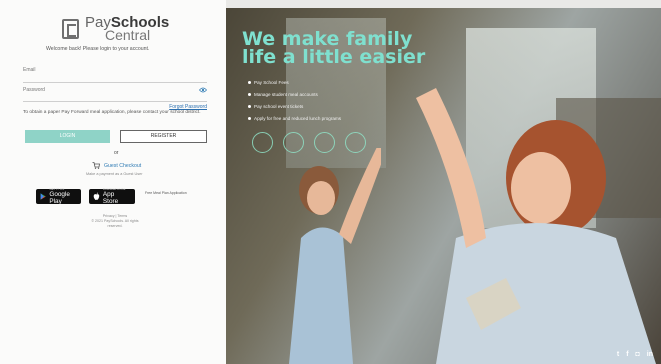  I want to click on show-password-eye-icon, so click(203, 90).